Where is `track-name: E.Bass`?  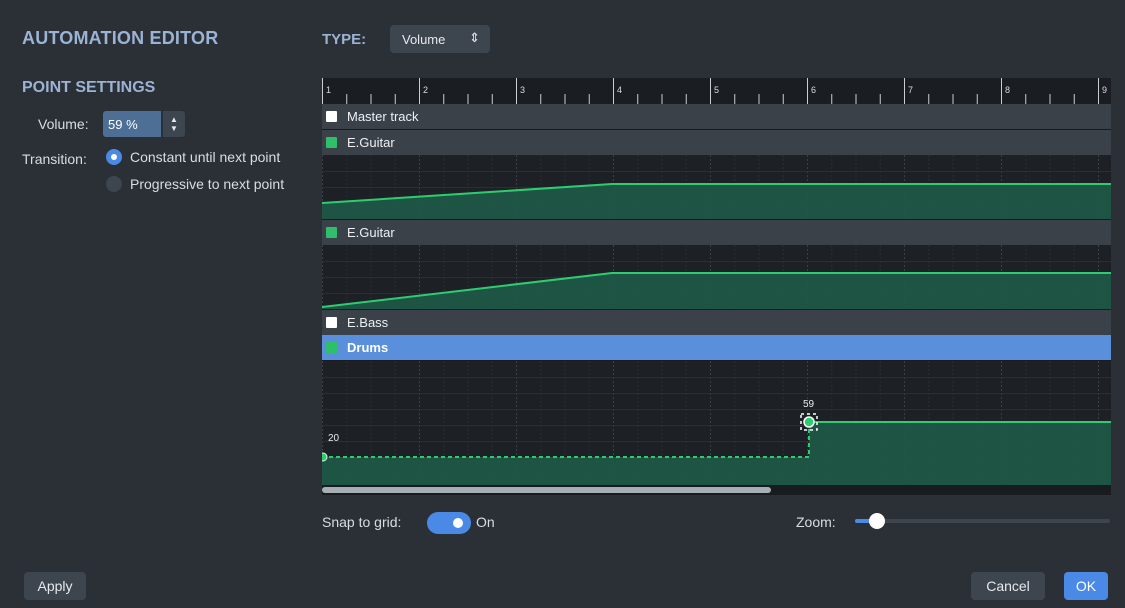
track-name: E.Bass is located at coordinates (368, 322).